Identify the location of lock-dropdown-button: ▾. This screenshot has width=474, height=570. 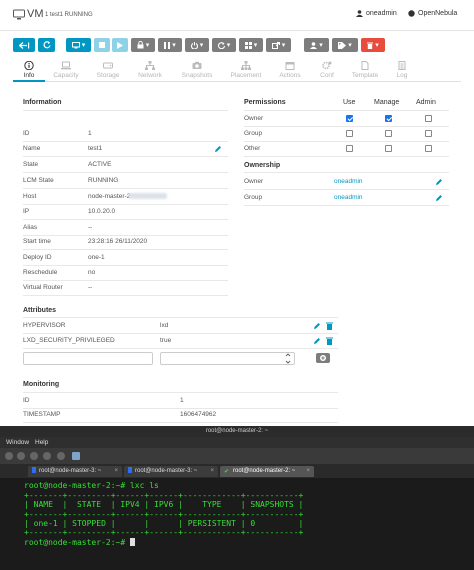
(143, 45).